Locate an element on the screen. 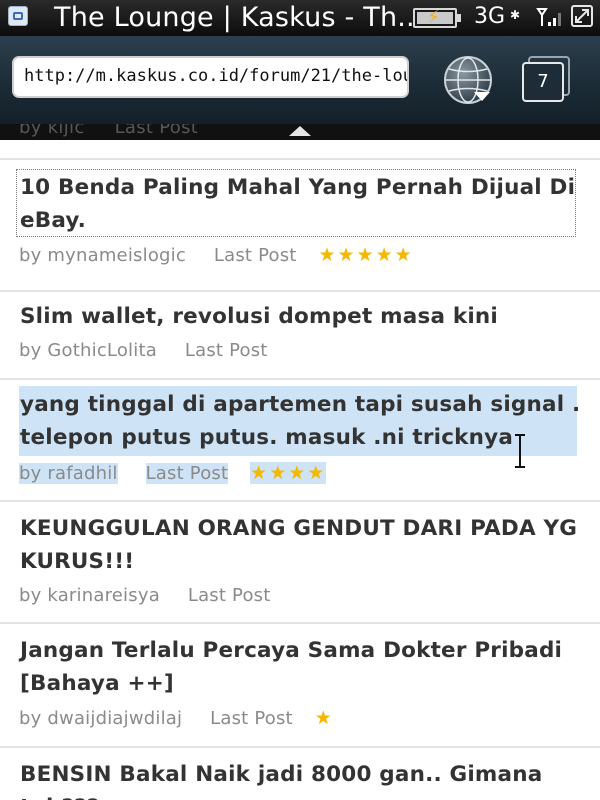  scrolled-row-strip: by kijic Last Post is located at coordinates (300, 132).